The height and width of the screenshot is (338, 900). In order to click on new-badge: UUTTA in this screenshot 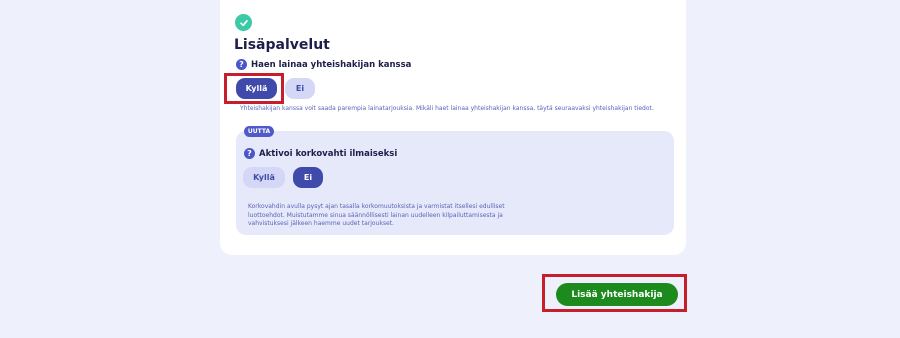, I will do `click(259, 131)`.